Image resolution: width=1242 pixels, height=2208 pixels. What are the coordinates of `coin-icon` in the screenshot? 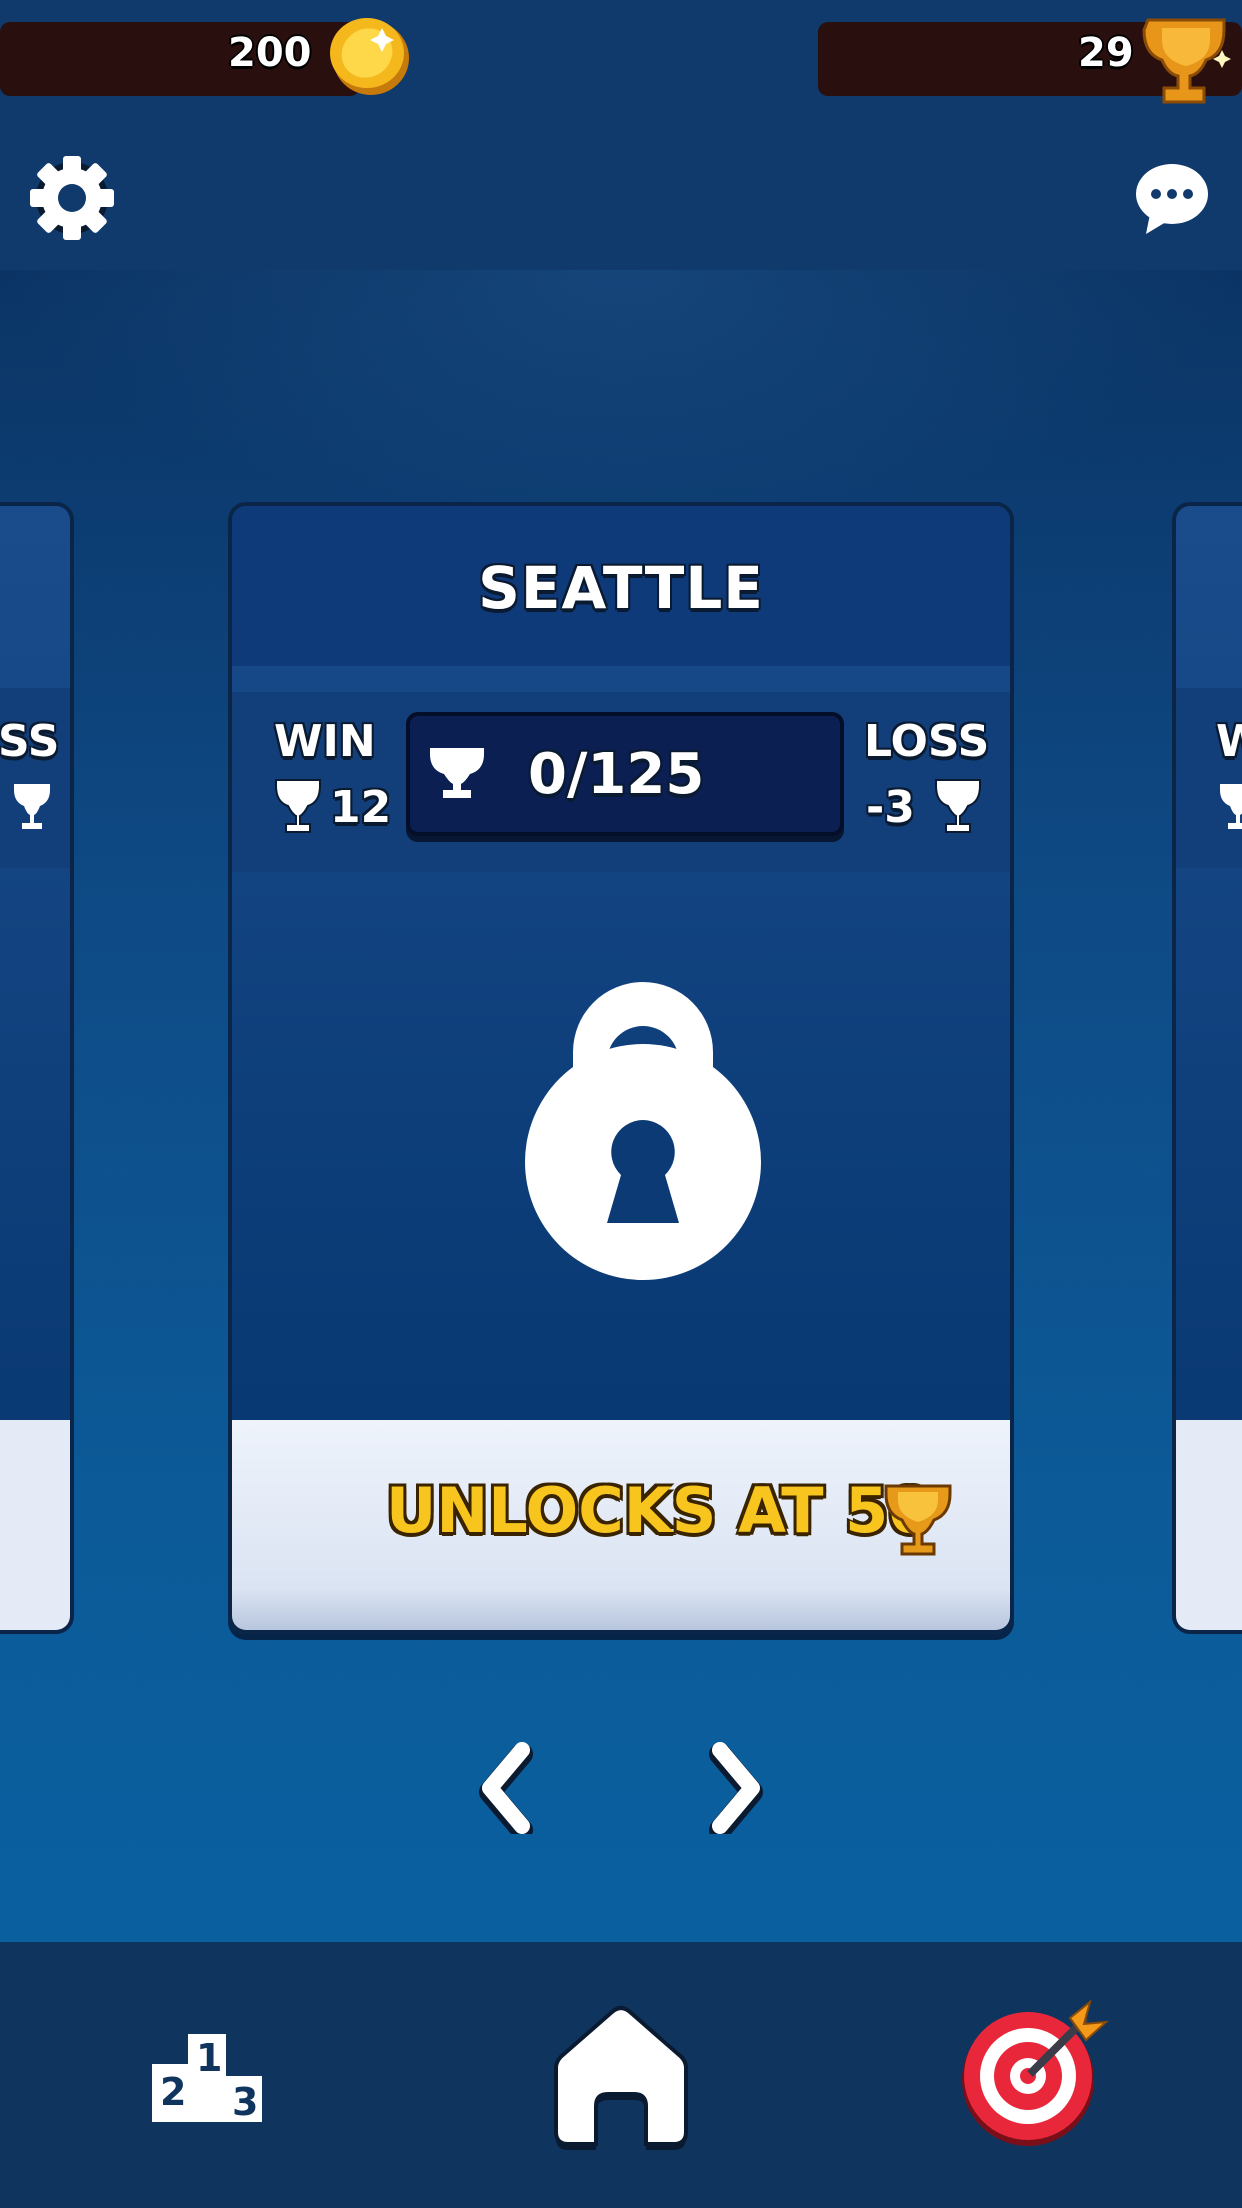 It's located at (369, 56).